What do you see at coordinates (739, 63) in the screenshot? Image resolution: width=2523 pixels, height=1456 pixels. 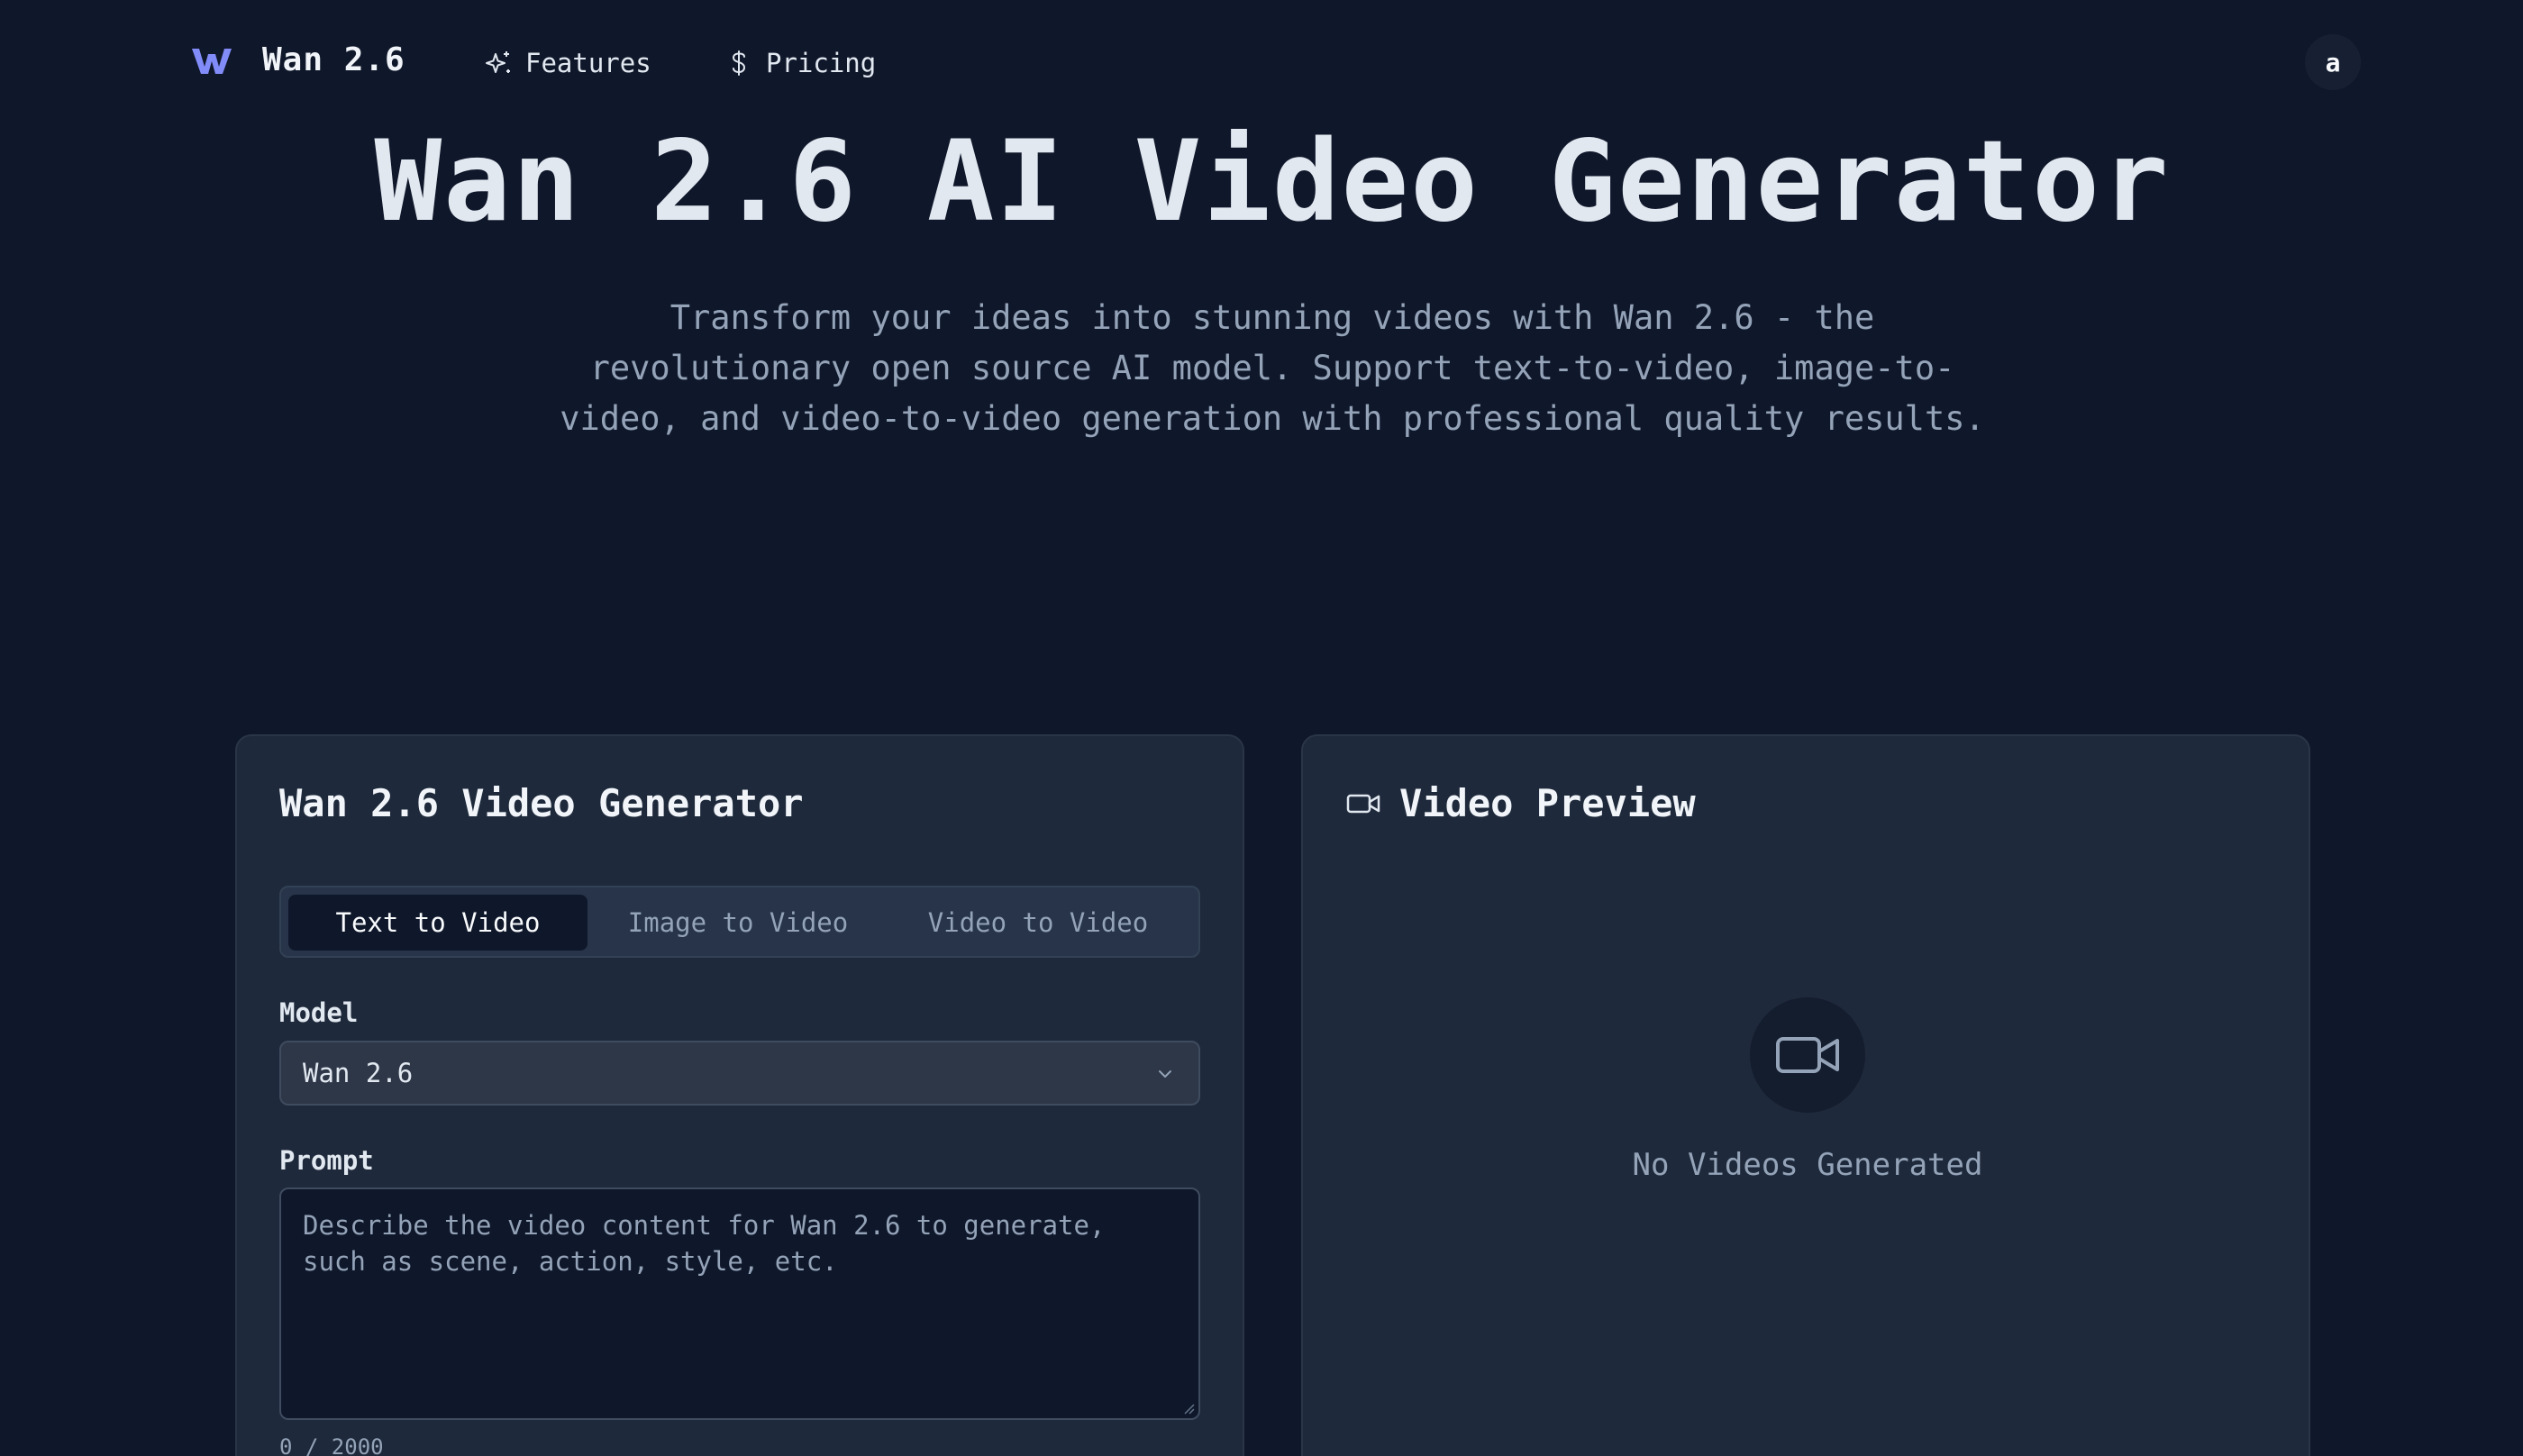 I see `dollar-icon` at bounding box center [739, 63].